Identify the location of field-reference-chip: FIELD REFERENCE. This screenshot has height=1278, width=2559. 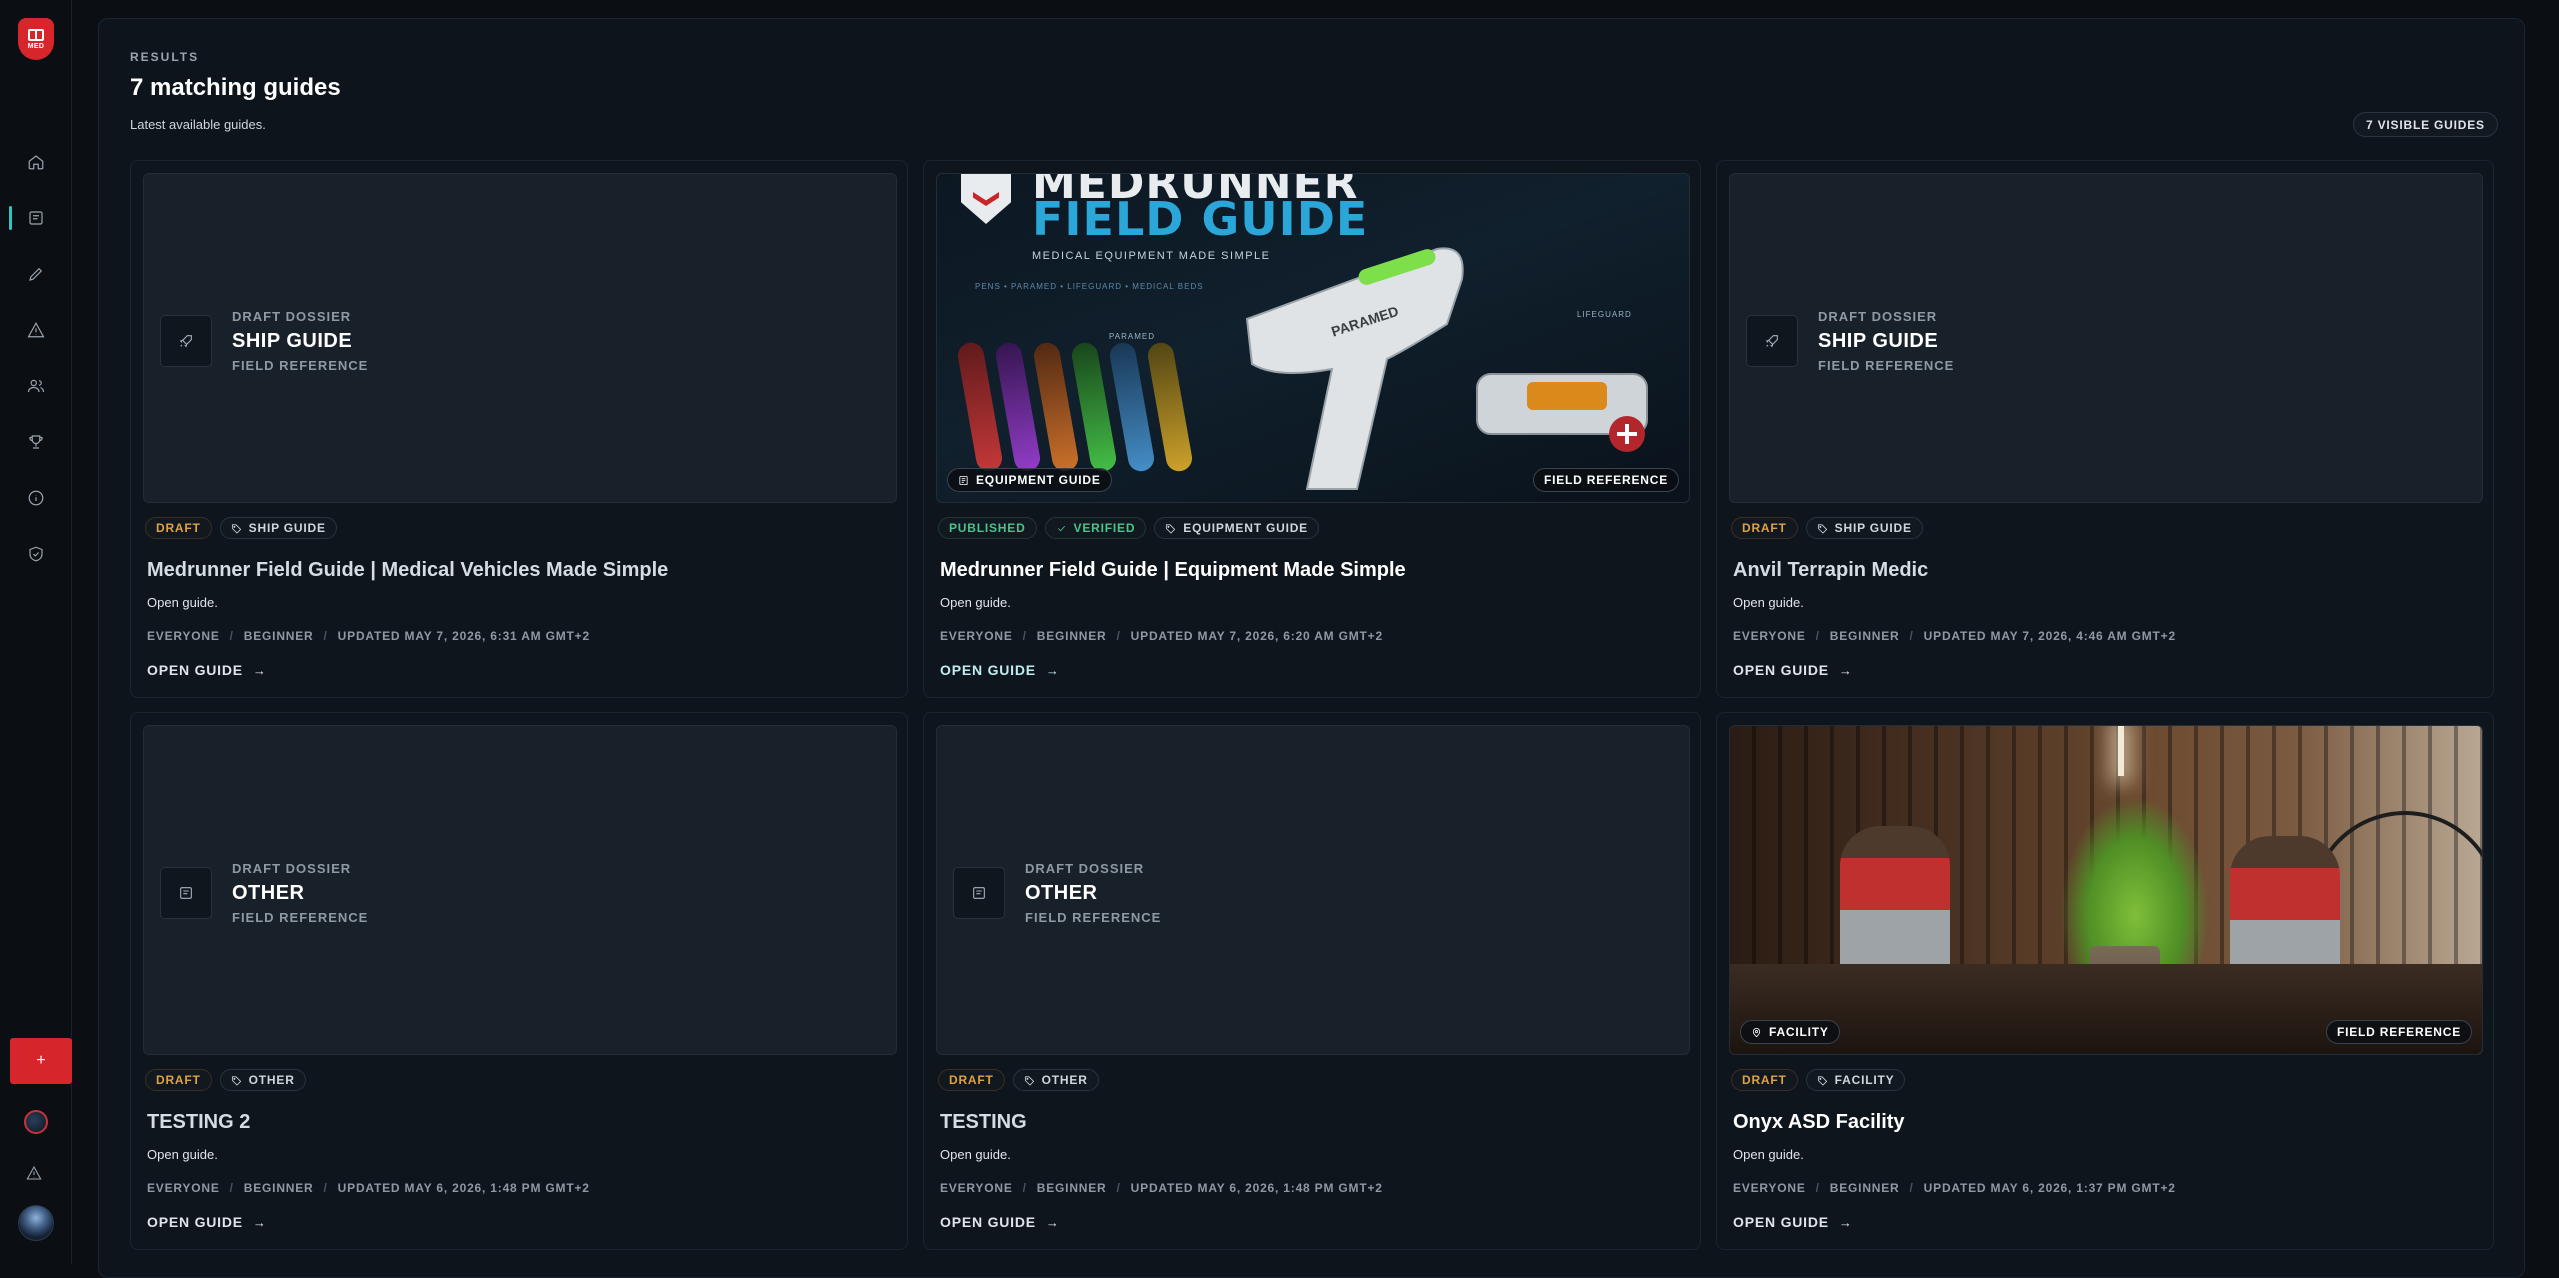
(1605, 480).